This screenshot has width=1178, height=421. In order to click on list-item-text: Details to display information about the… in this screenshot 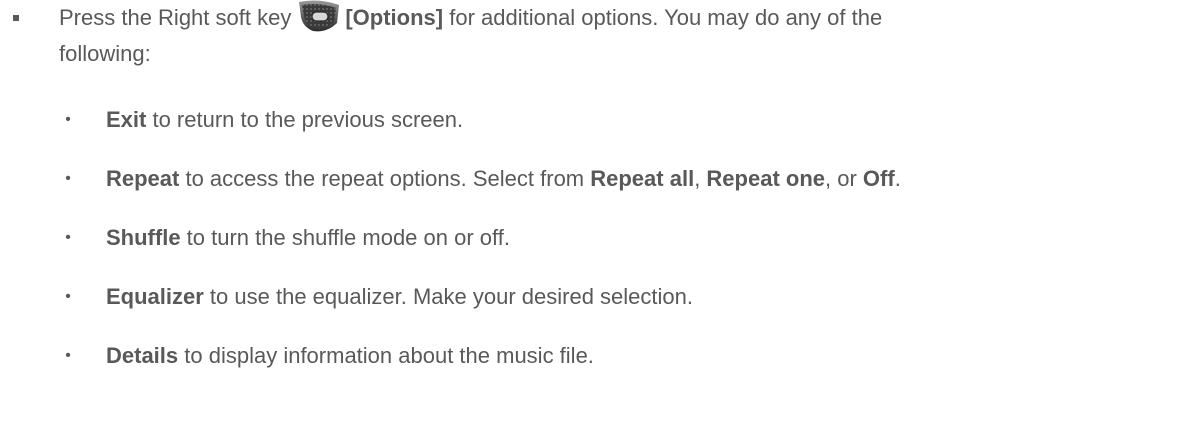, I will do `click(350, 356)`.